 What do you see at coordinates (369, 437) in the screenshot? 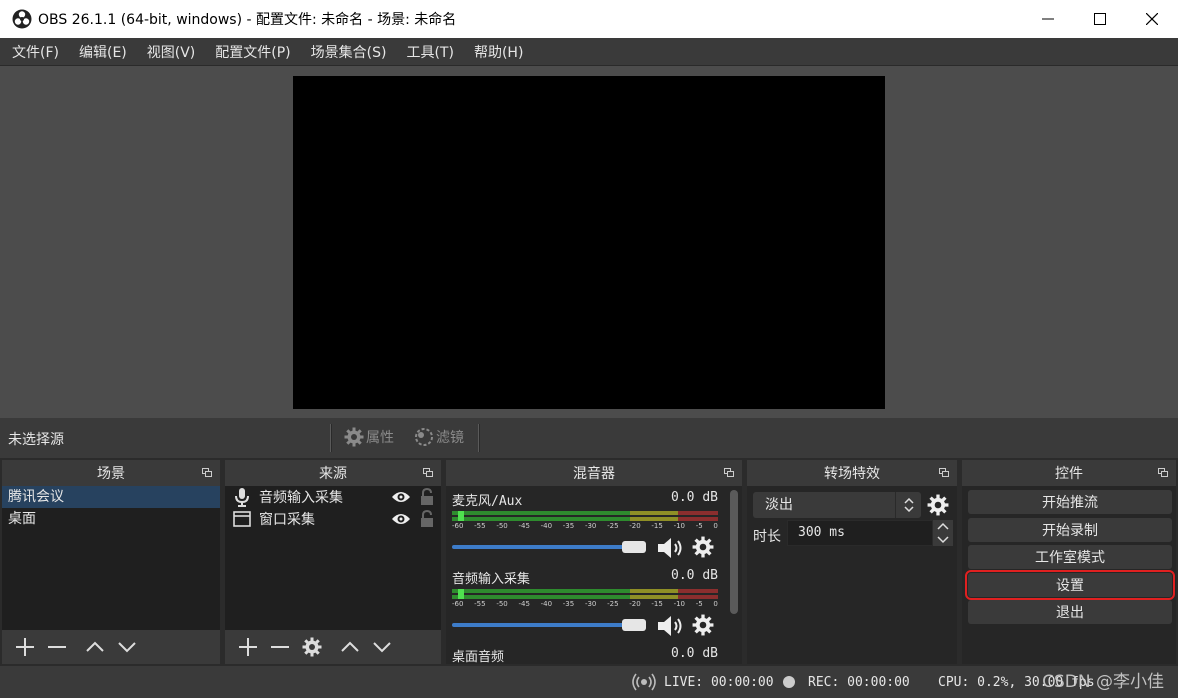
I see `properties-button: 属性` at bounding box center [369, 437].